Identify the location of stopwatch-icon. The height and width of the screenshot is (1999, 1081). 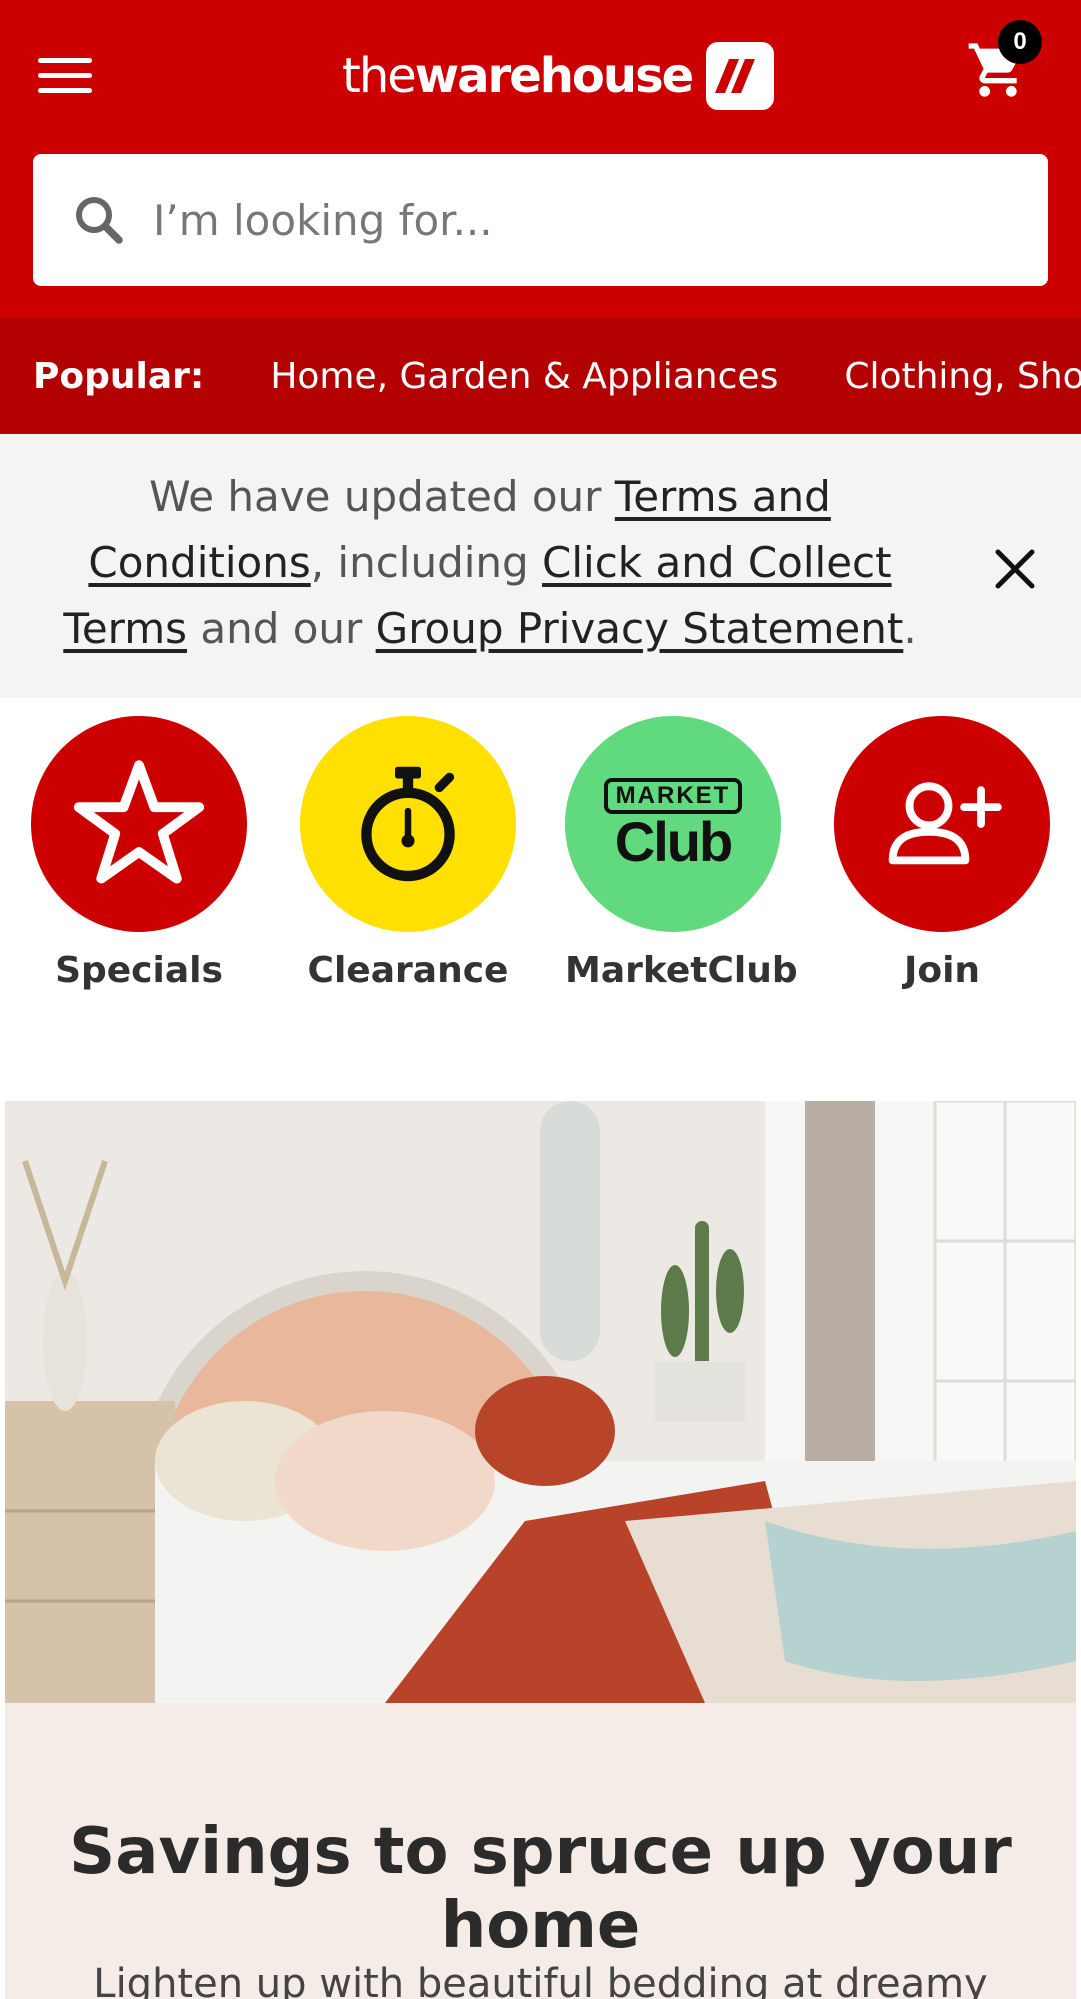
(408, 824).